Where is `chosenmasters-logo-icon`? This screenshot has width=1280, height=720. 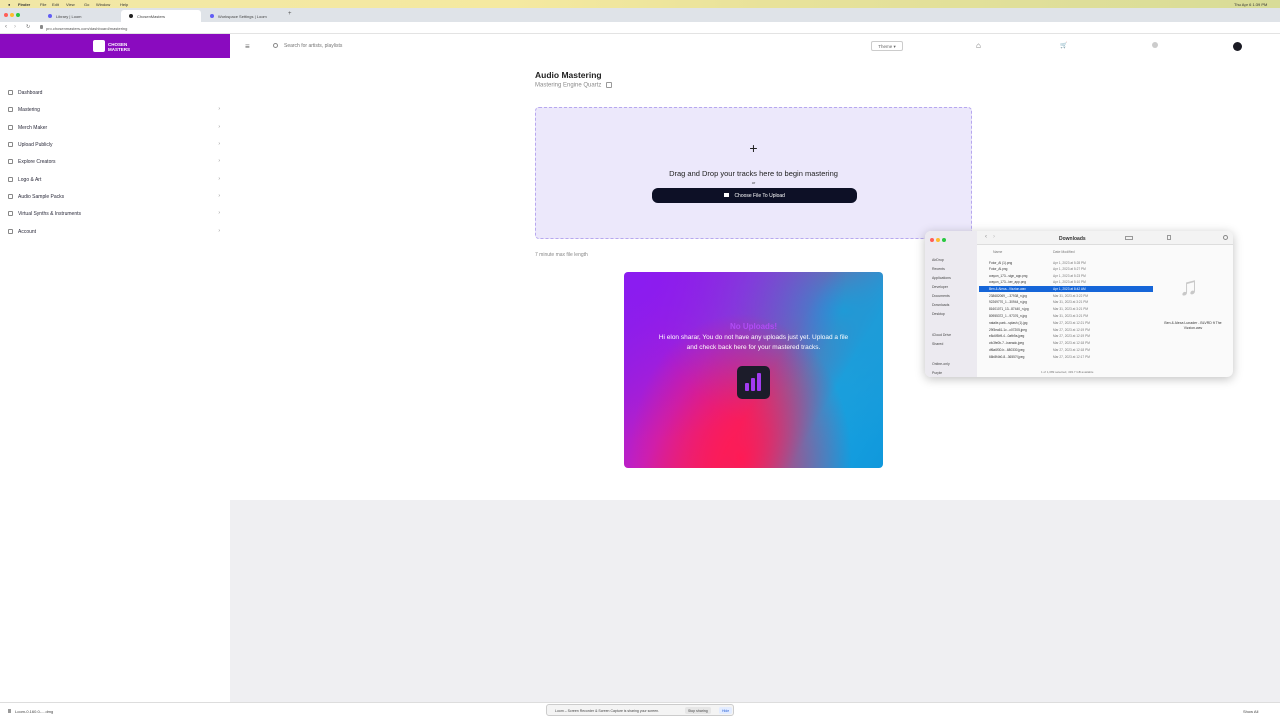 chosenmasters-logo-icon is located at coordinates (99, 46).